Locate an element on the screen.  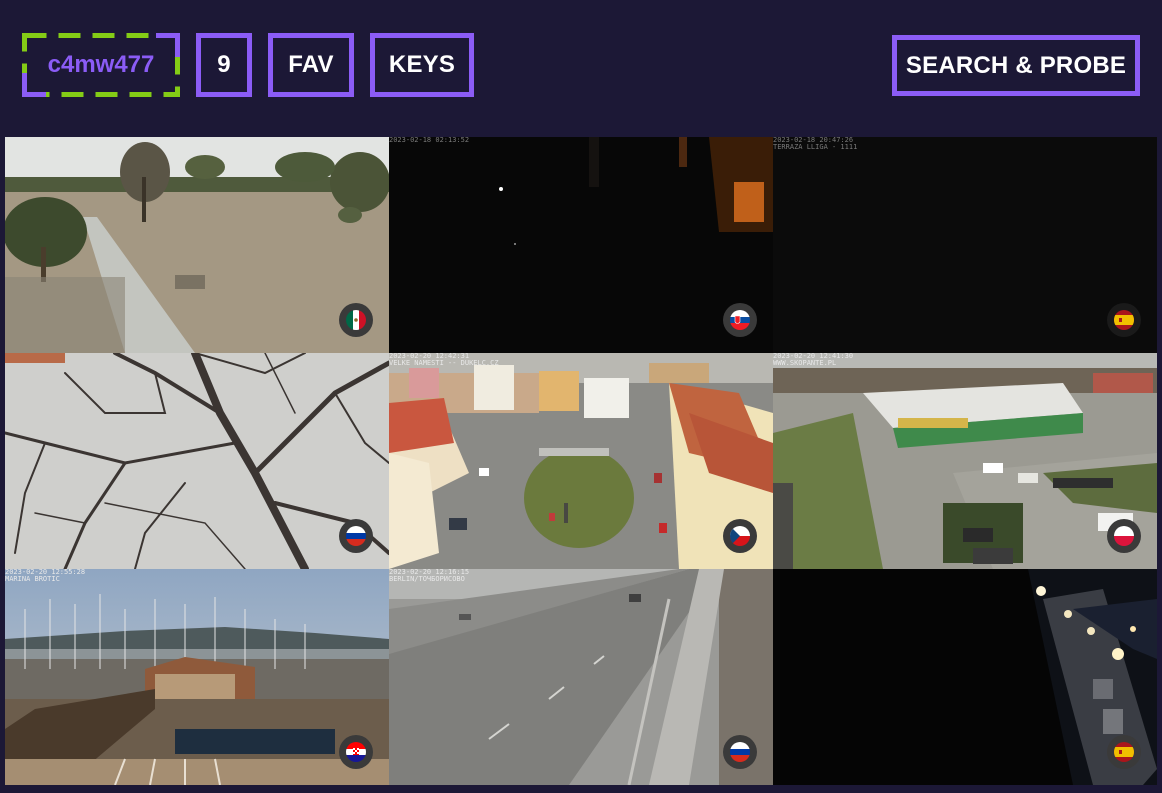
keys-button: KEYS is located at coordinates (422, 65).